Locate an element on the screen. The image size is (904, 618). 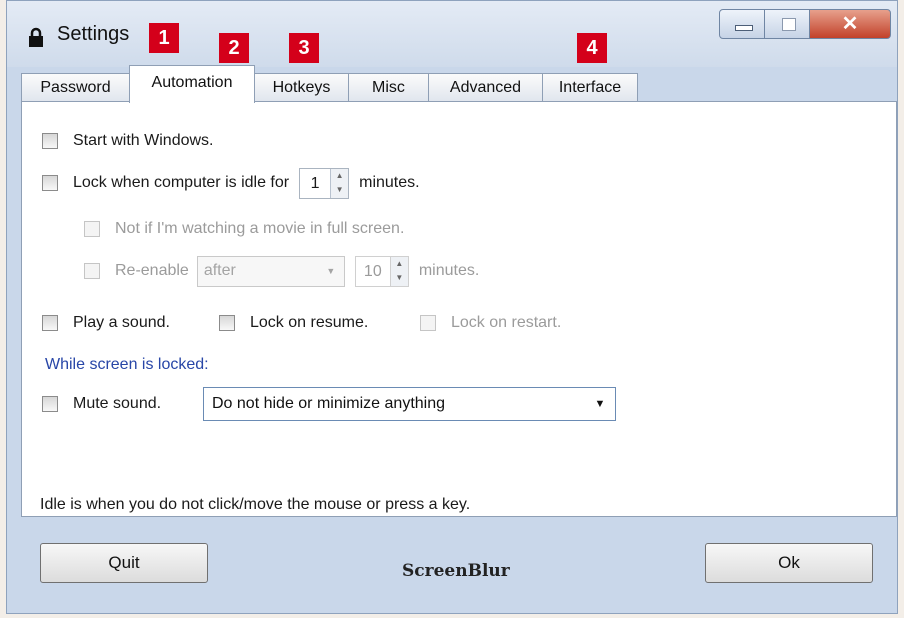
tab-interface: Interface is located at coordinates (590, 87).